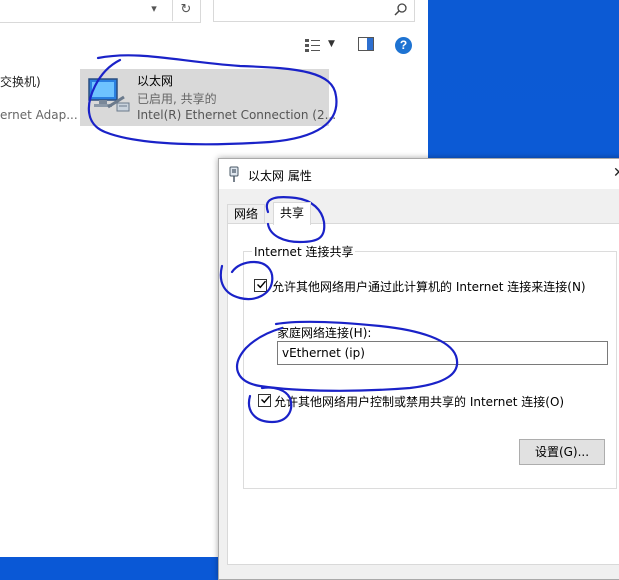  What do you see at coordinates (185, 10) in the screenshot?
I see `refresh-icon: ↻` at bounding box center [185, 10].